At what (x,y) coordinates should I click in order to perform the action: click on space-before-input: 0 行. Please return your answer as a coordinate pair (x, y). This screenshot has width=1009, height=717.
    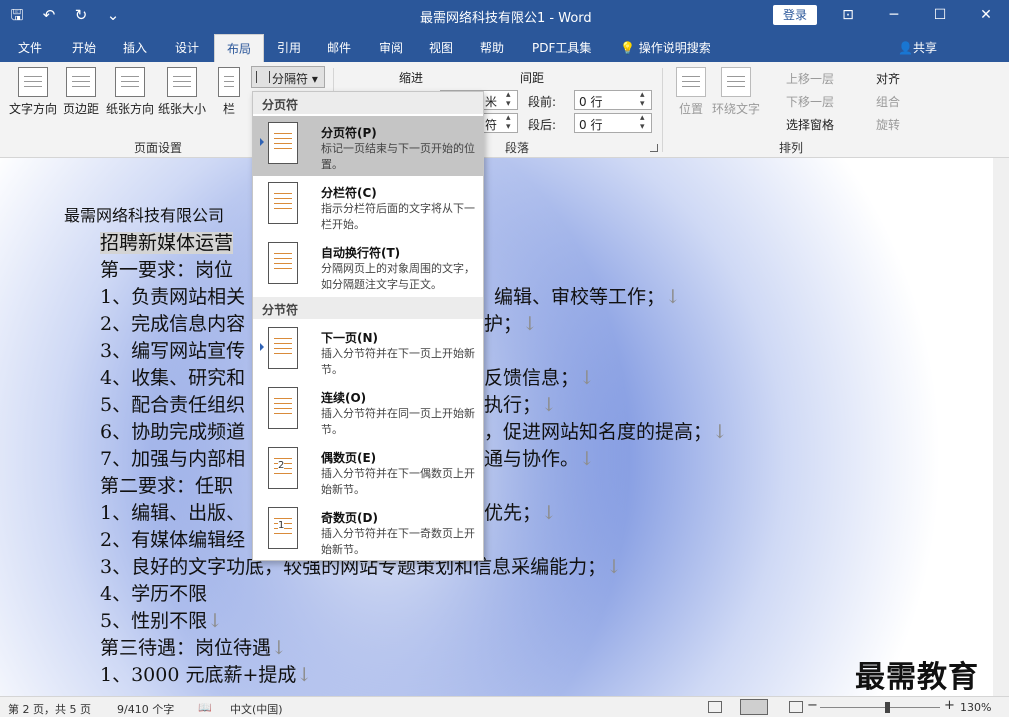
    Looking at the image, I should click on (613, 100).